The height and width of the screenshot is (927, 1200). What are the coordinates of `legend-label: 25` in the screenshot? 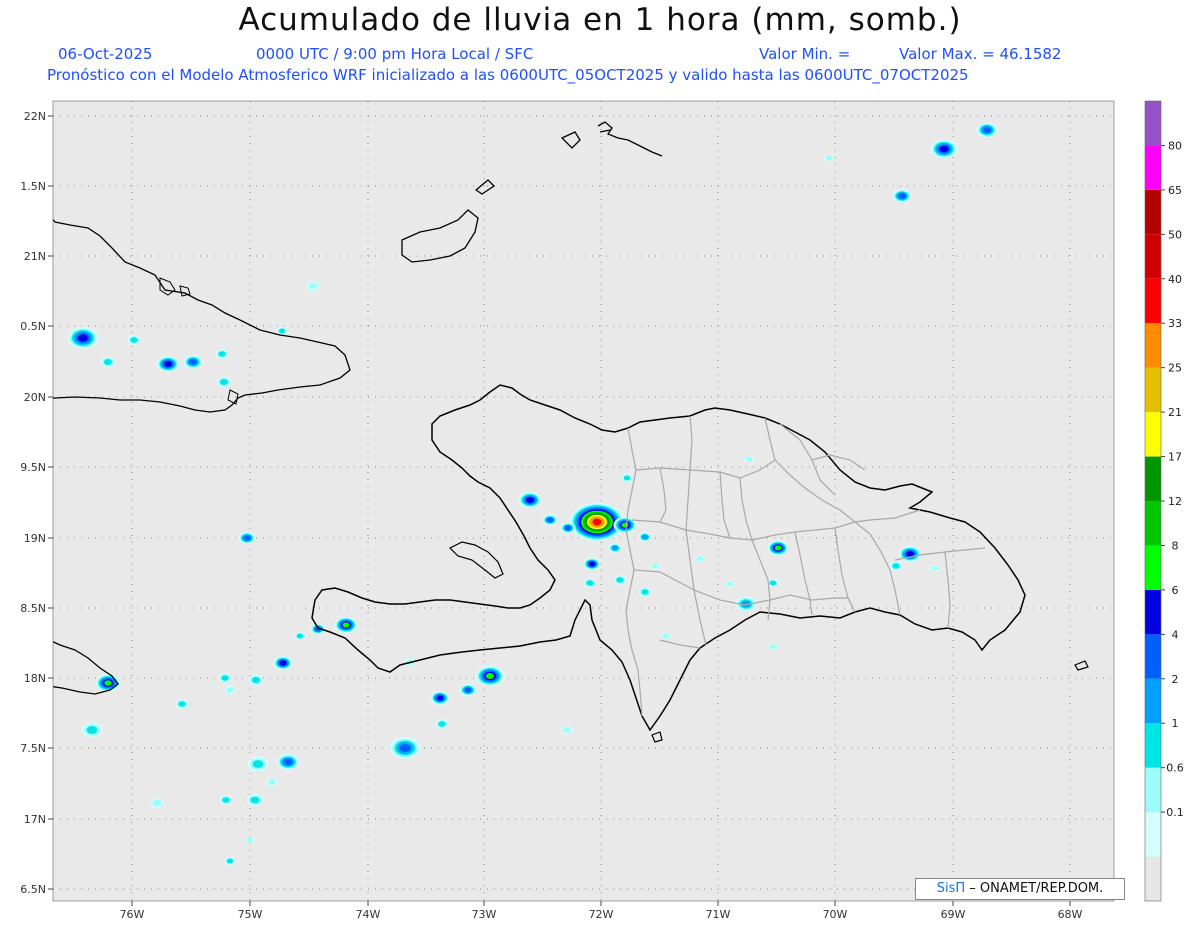 It's located at (1175, 368).